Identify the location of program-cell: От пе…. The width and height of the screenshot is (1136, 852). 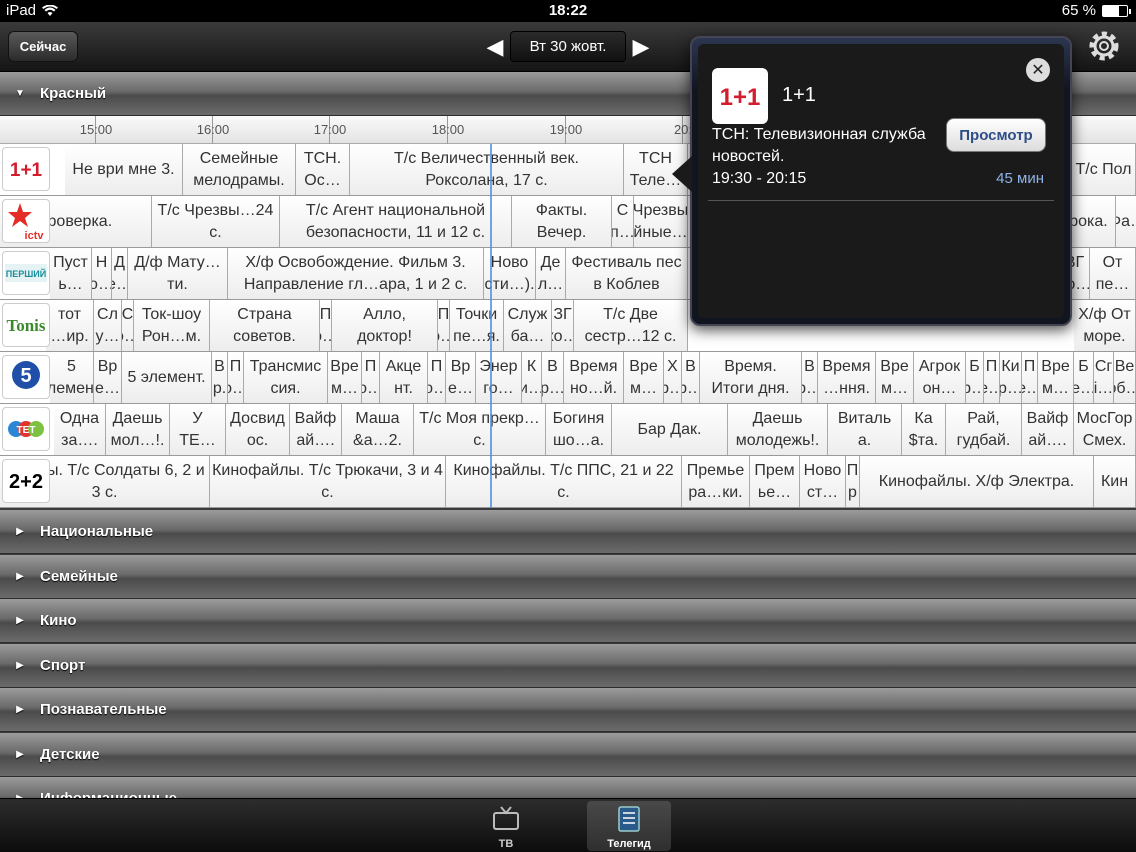
(1113, 273).